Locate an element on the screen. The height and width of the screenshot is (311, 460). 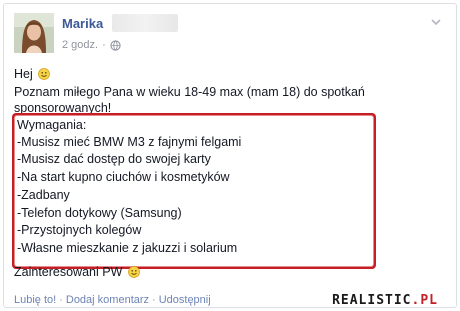
profile-photo is located at coordinates (34, 33).